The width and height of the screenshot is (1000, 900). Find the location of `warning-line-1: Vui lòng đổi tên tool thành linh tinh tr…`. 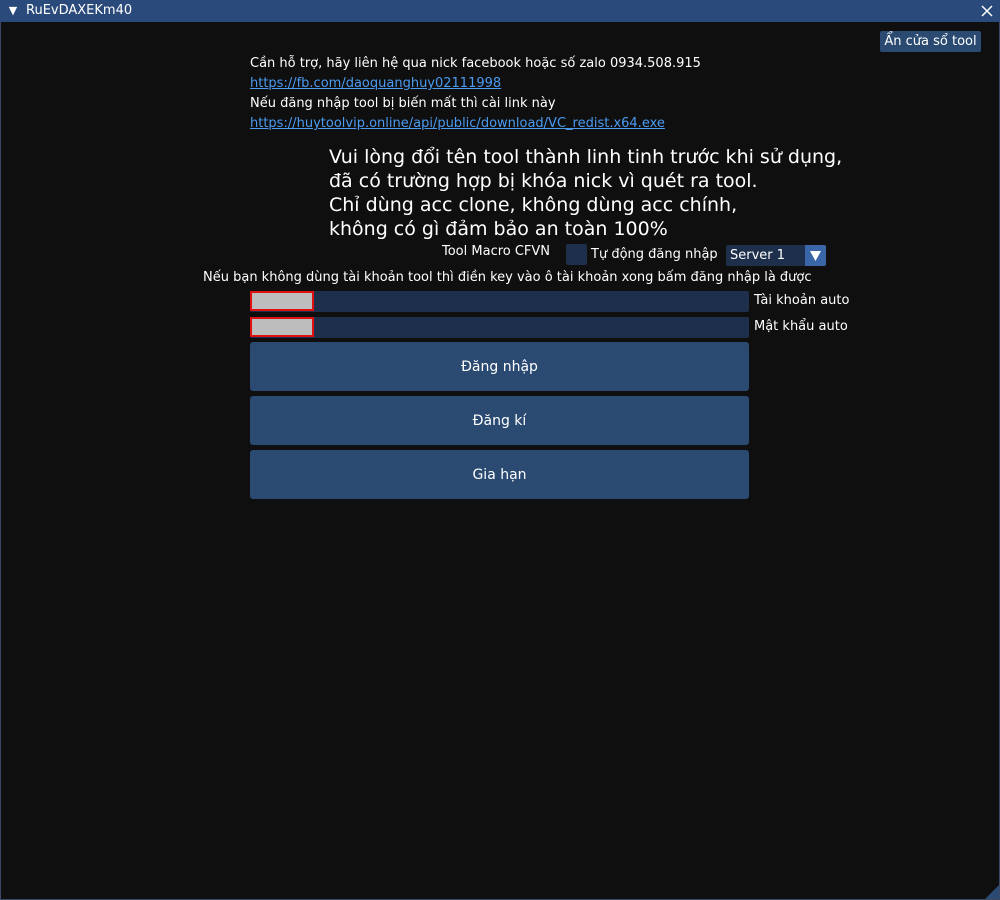

warning-line-1: Vui lòng đổi tên tool thành linh tinh tr… is located at coordinates (586, 157).